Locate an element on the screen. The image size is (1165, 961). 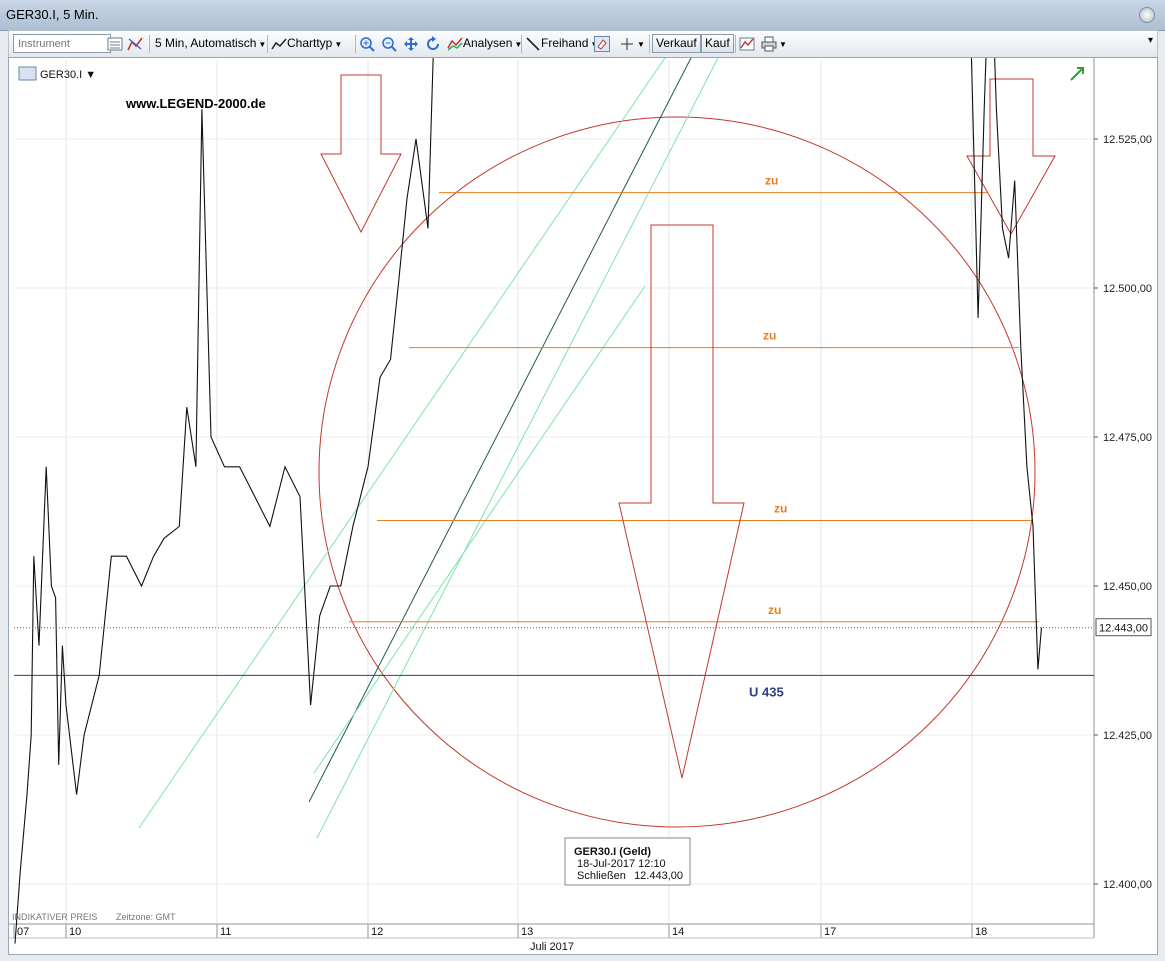
month-label: Juli 2017 is located at coordinates (552, 947).